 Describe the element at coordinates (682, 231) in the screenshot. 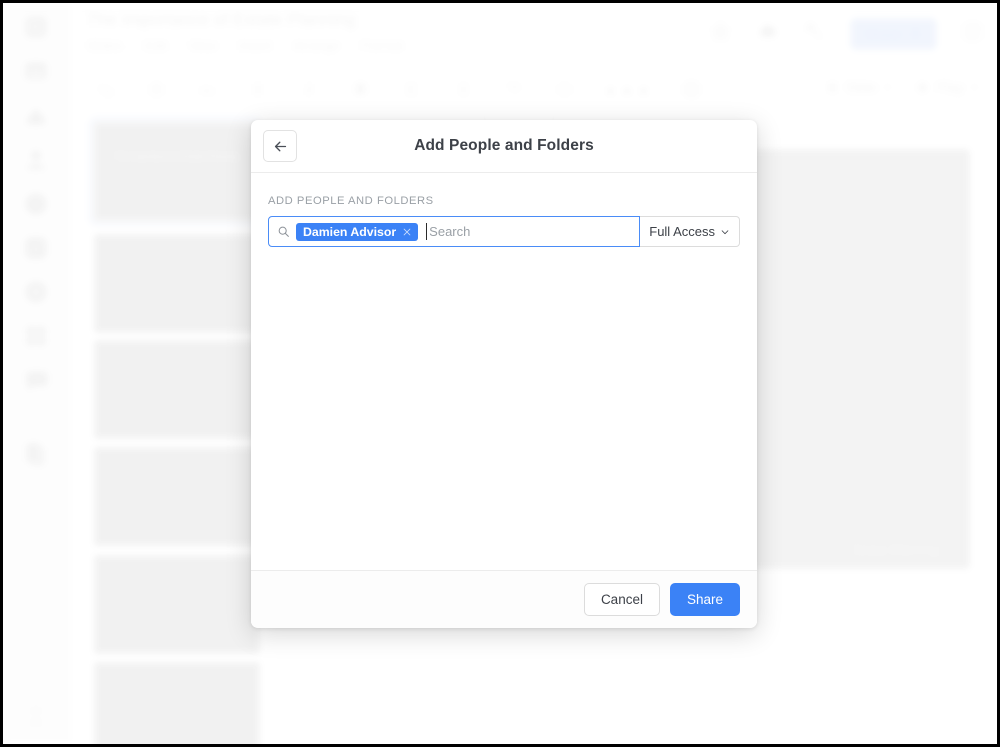

I see `access-level-label: Full Access` at that location.